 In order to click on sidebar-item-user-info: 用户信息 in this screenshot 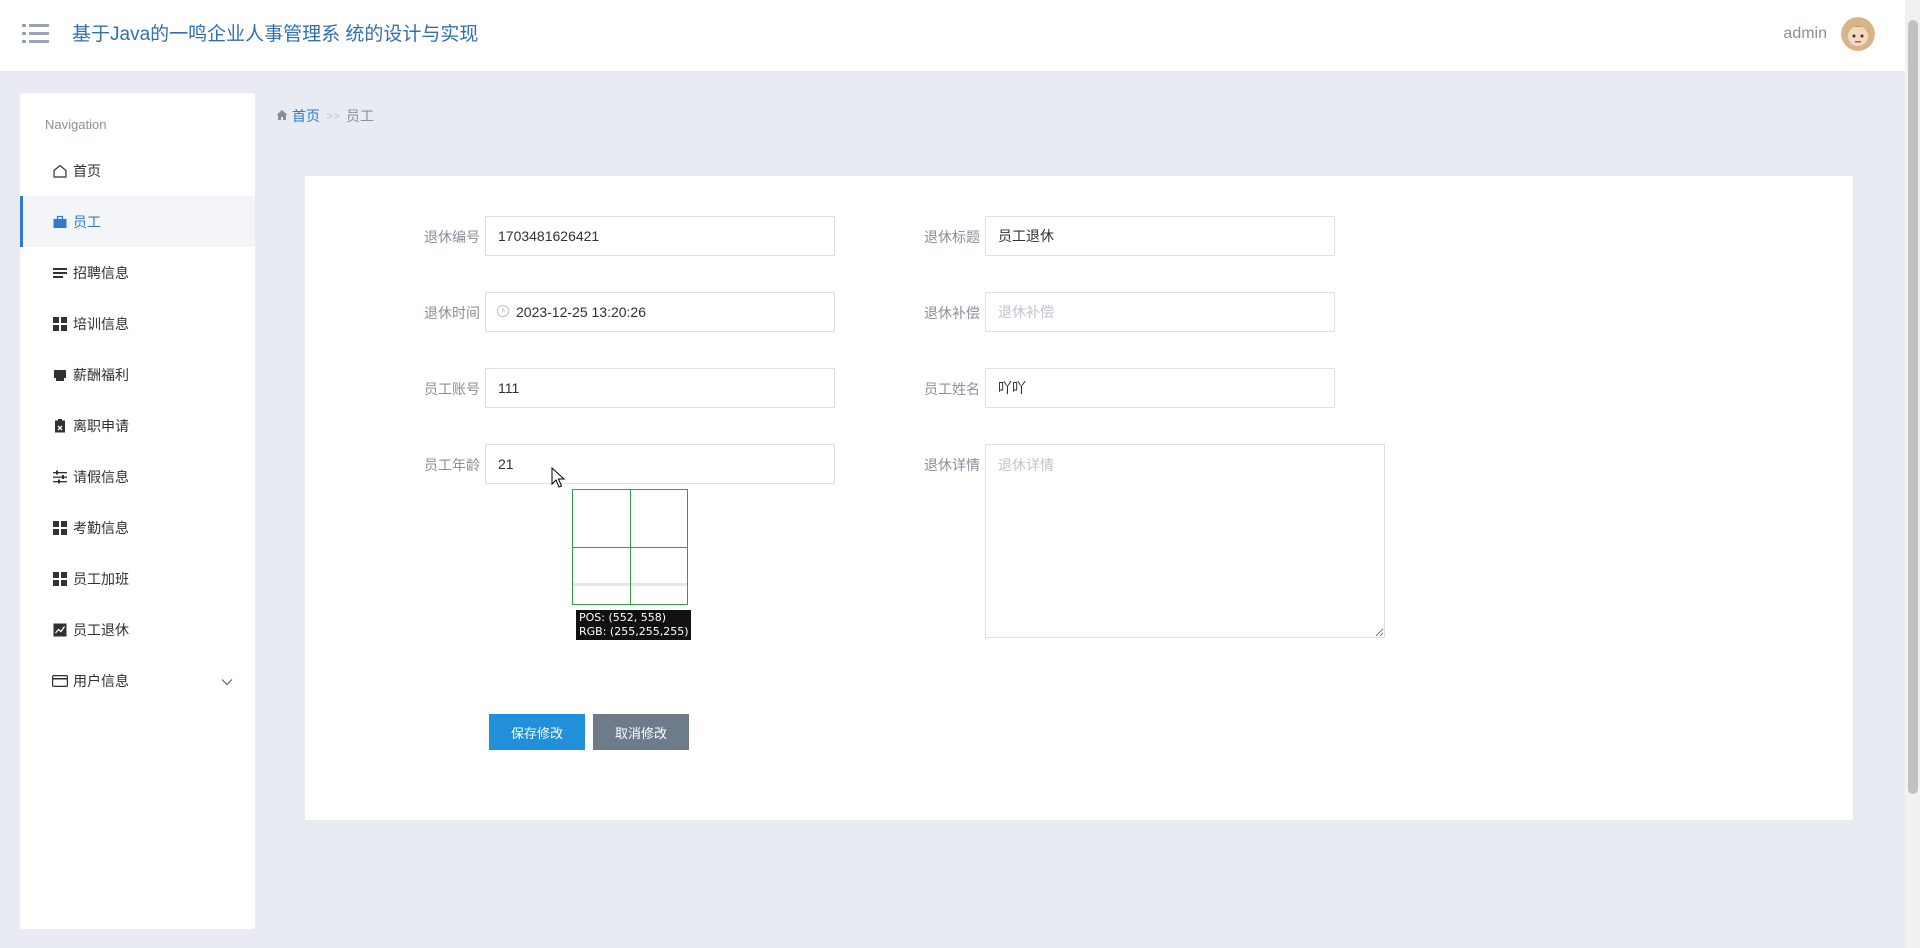, I will do `click(137, 680)`.